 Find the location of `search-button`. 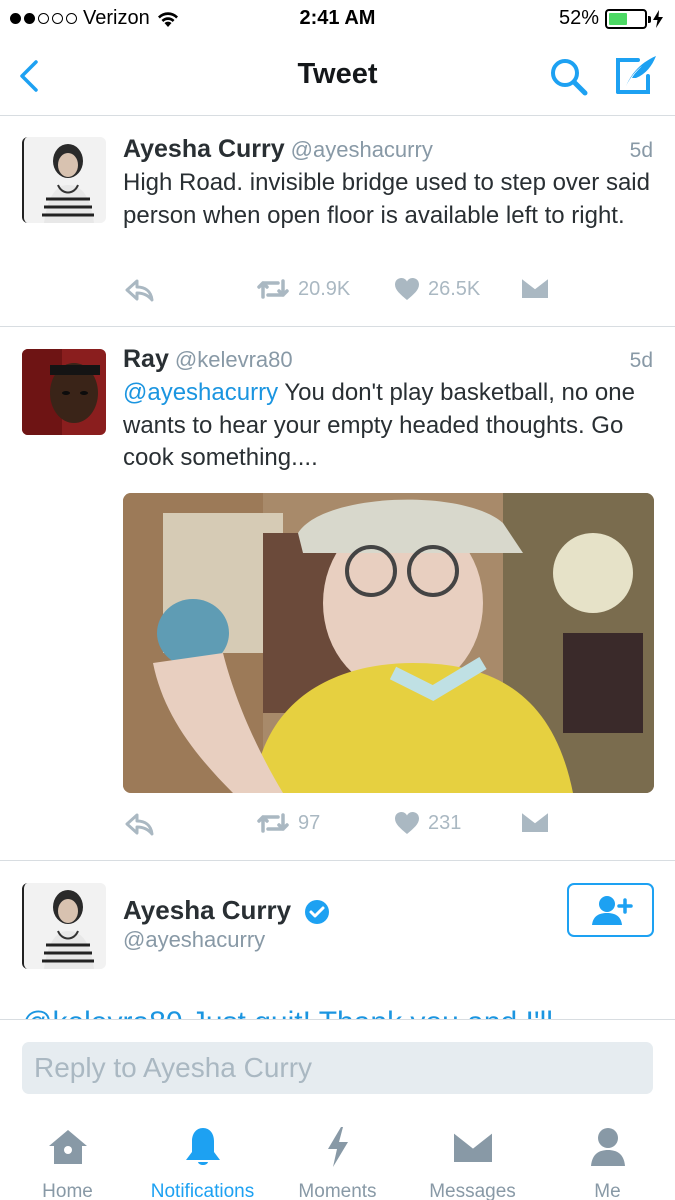

search-button is located at coordinates (569, 77).